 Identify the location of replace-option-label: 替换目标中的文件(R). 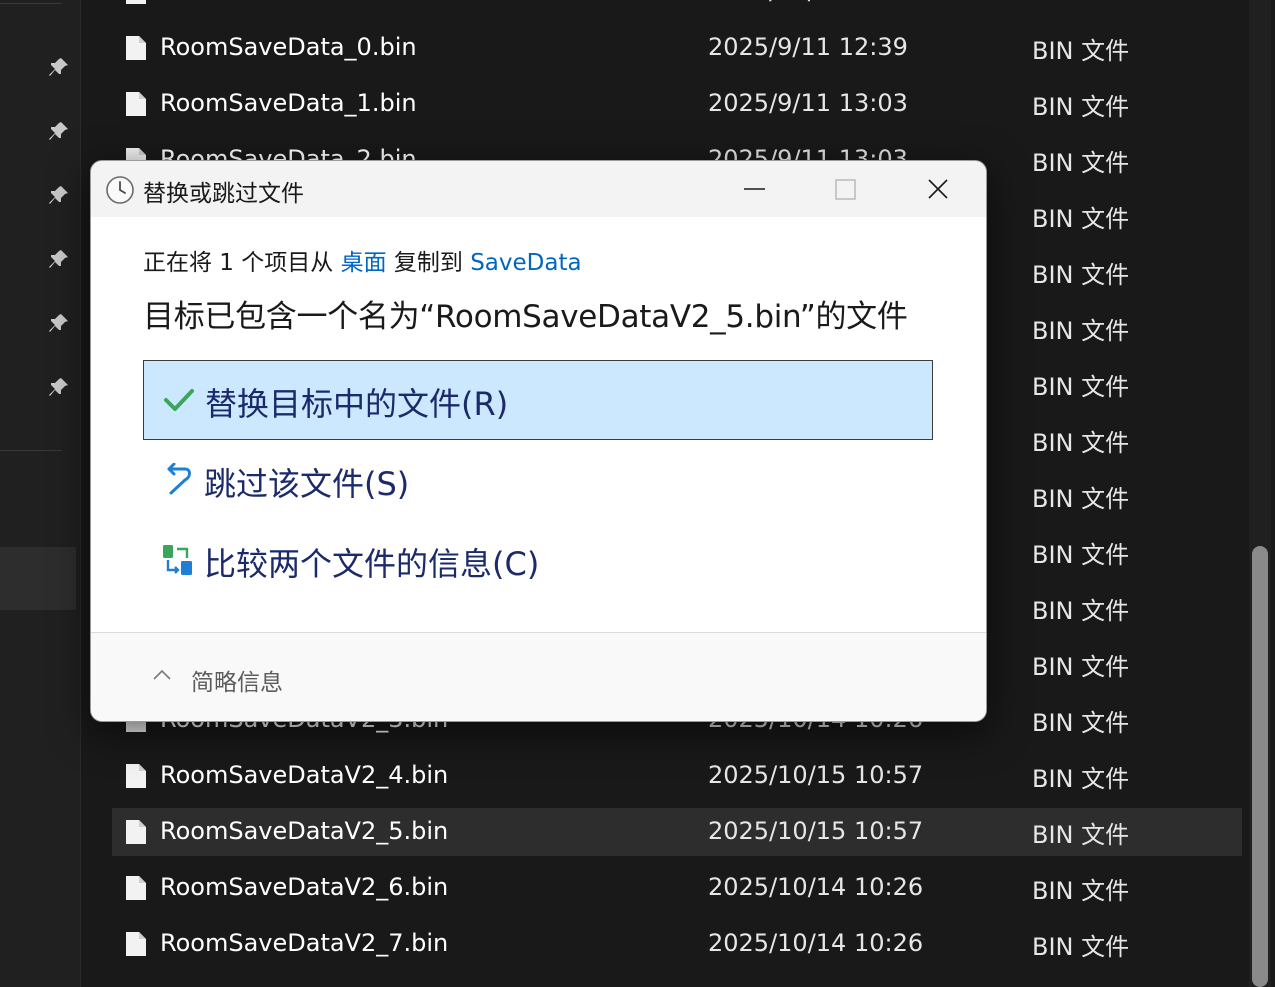
(357, 404).